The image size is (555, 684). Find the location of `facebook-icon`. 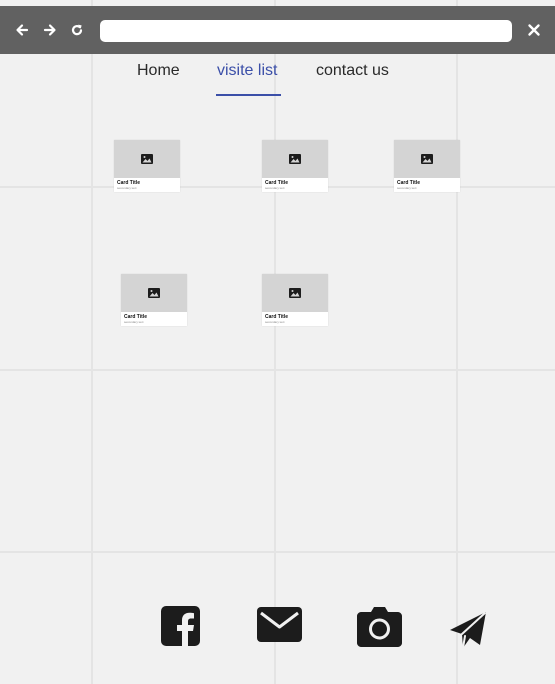

facebook-icon is located at coordinates (180, 626).